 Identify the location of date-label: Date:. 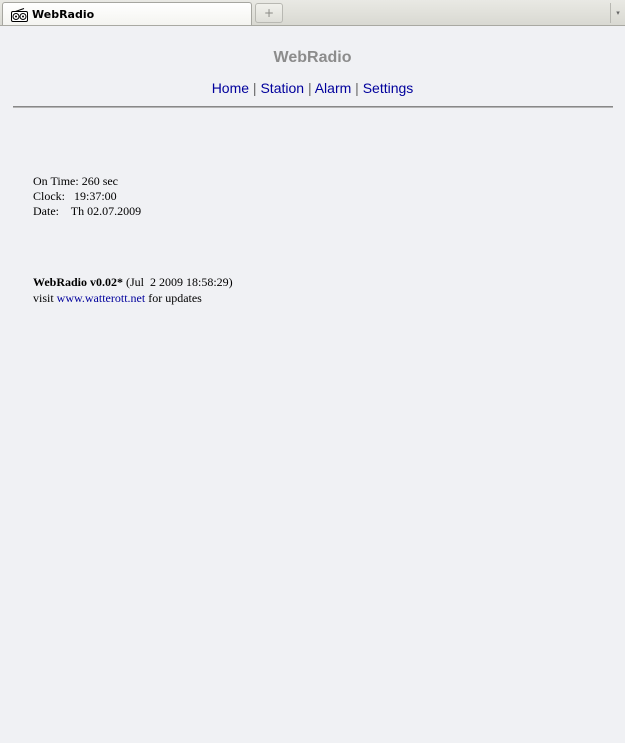
(46, 211).